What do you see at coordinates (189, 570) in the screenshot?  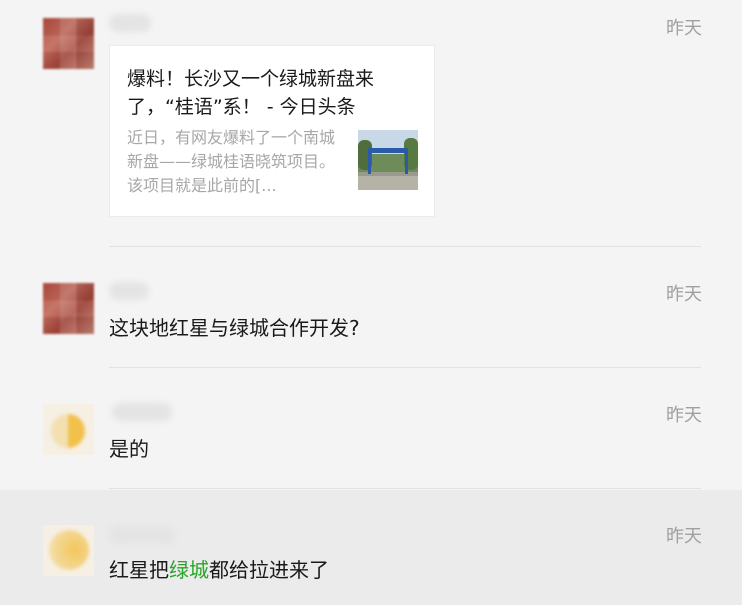 I see `green-link-text: 绿城` at bounding box center [189, 570].